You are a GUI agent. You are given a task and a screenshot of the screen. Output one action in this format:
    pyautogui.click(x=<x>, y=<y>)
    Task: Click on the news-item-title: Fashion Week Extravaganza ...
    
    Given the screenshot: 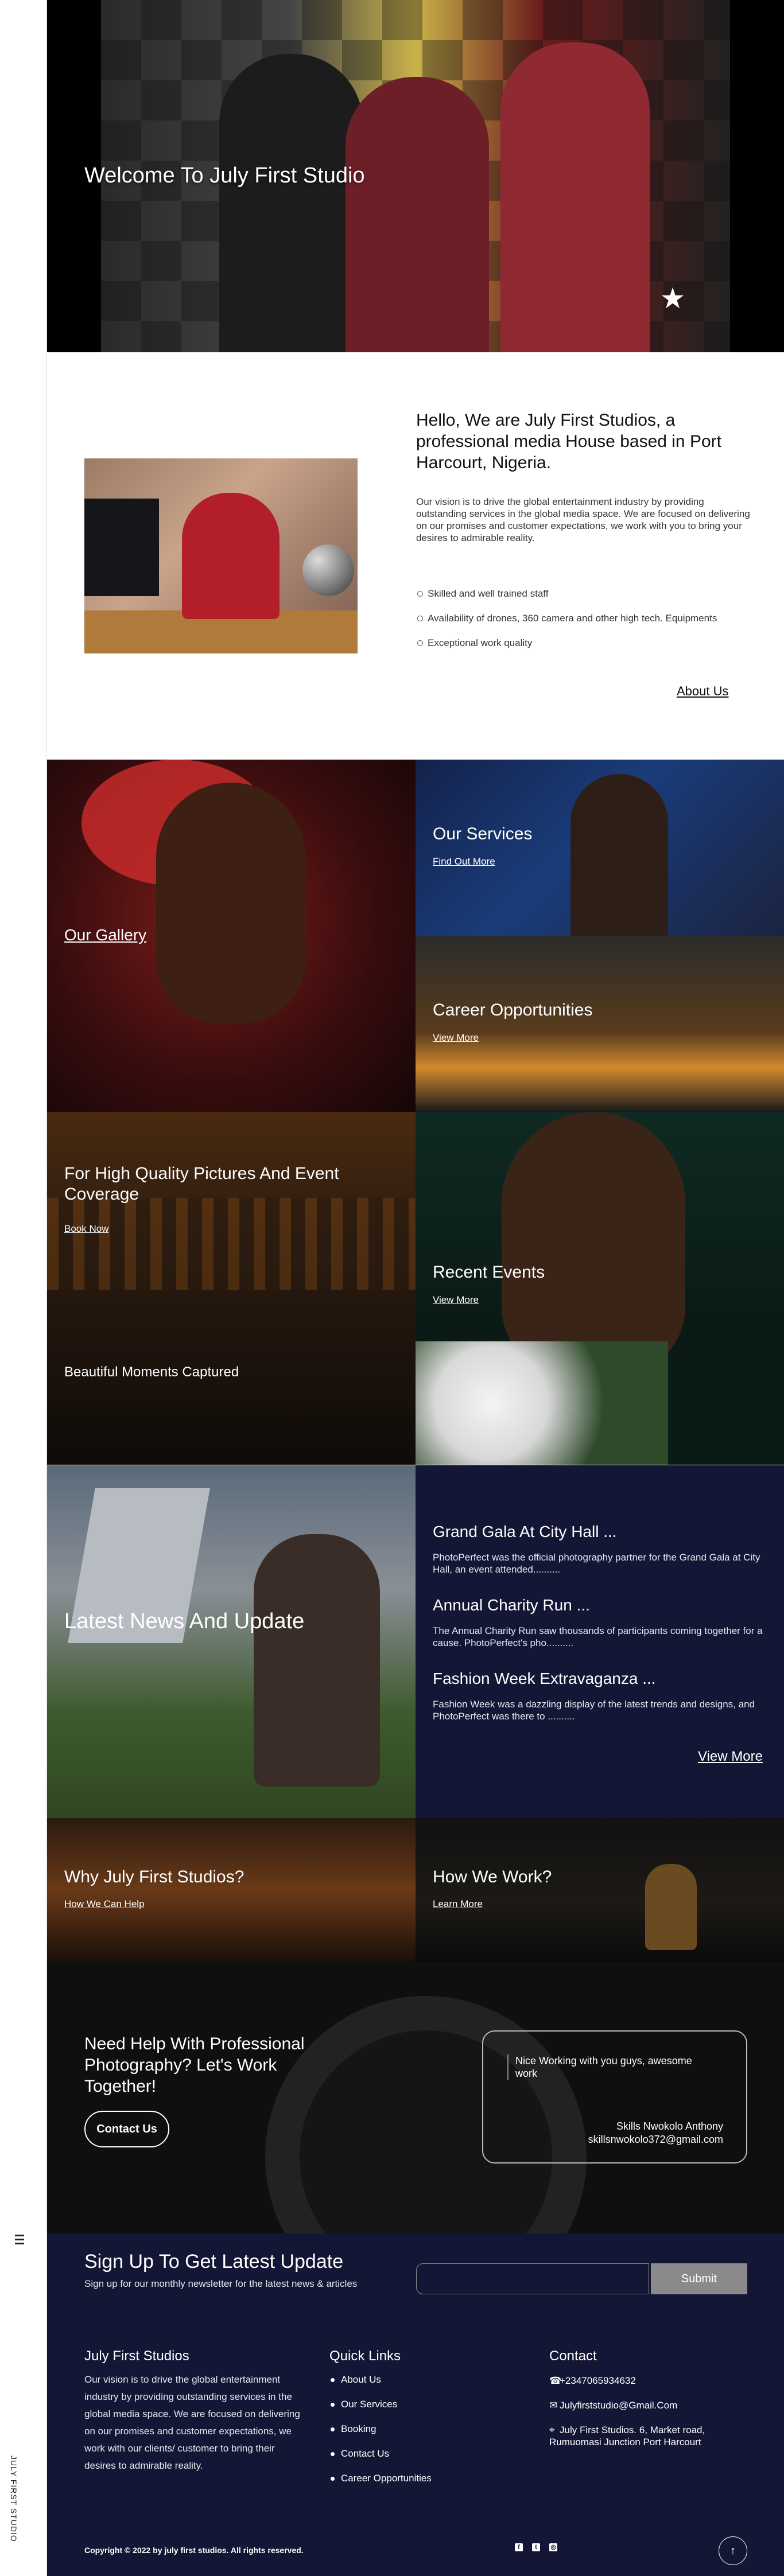 What is the action you would take?
    pyautogui.click(x=544, y=1679)
    